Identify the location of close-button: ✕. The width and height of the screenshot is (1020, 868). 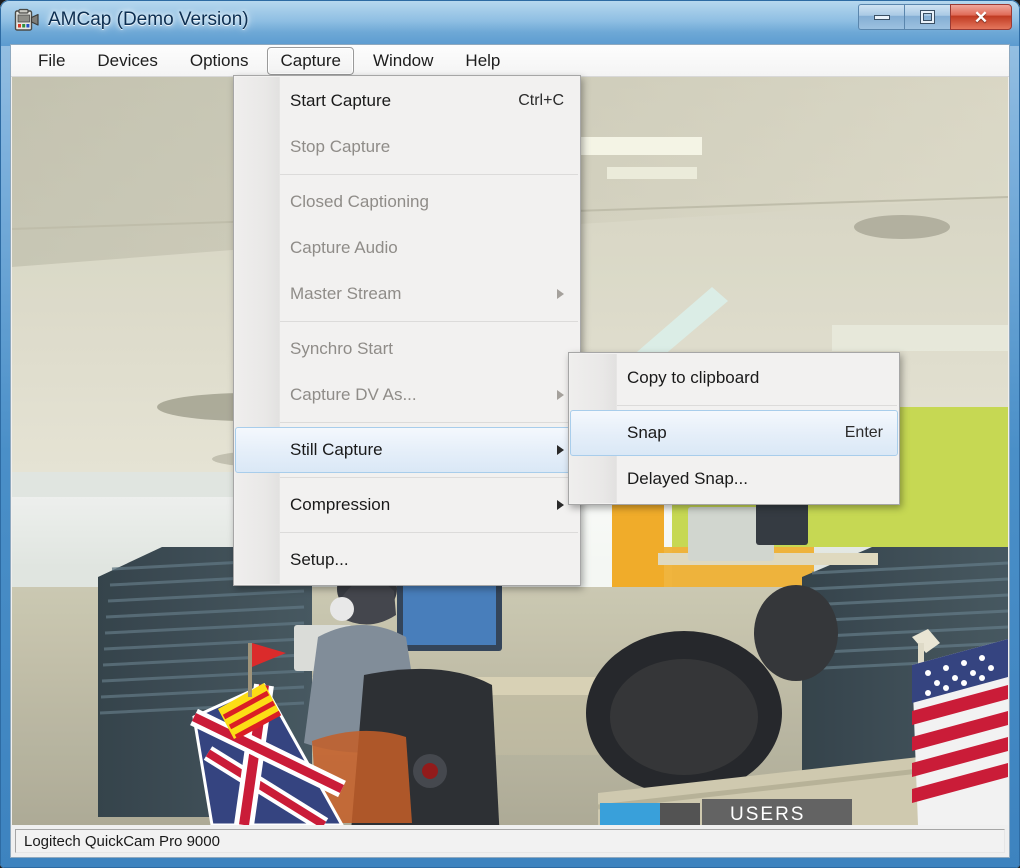
(981, 17).